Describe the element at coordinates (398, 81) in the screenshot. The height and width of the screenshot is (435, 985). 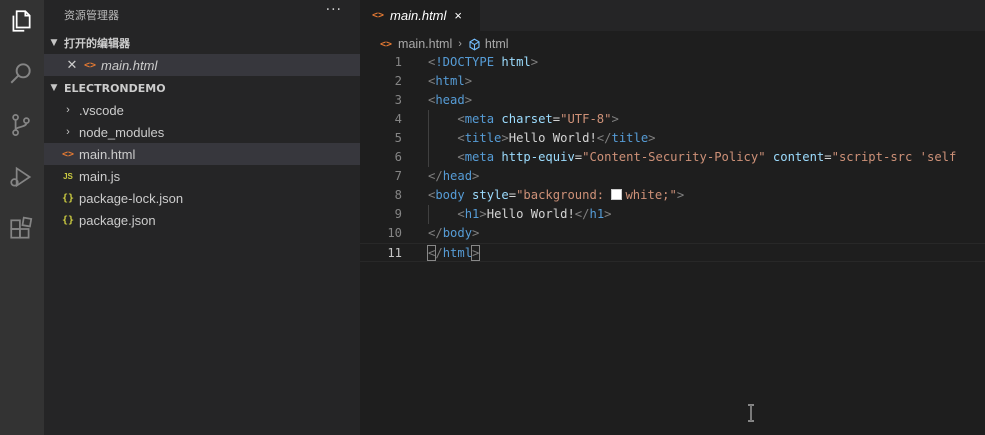
I see `line-number: 2` at that location.